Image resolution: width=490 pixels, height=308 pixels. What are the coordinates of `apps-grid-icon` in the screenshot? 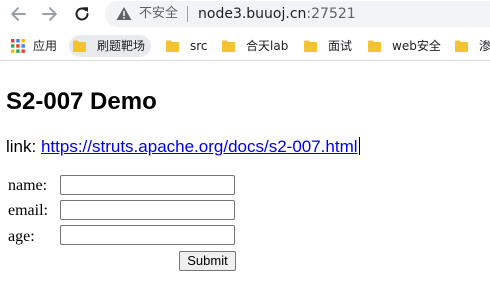 It's located at (18, 46).